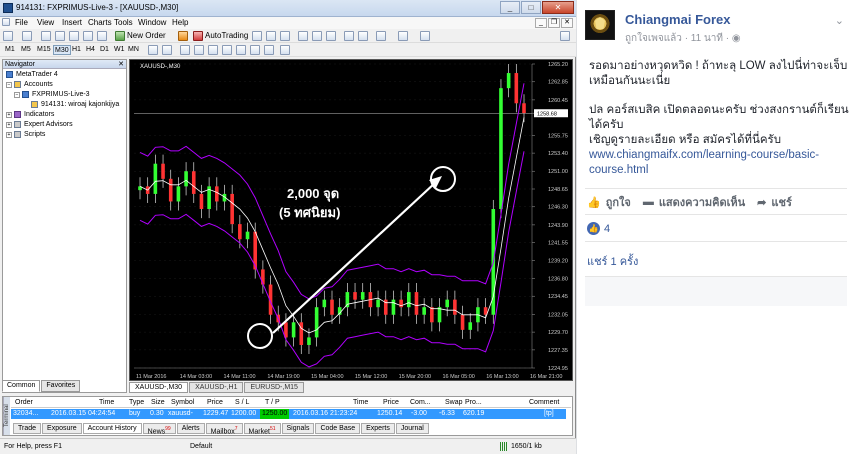 The width and height of the screenshot is (854, 454). What do you see at coordinates (241, 50) in the screenshot?
I see `fibonacci-icon` at bounding box center [241, 50].